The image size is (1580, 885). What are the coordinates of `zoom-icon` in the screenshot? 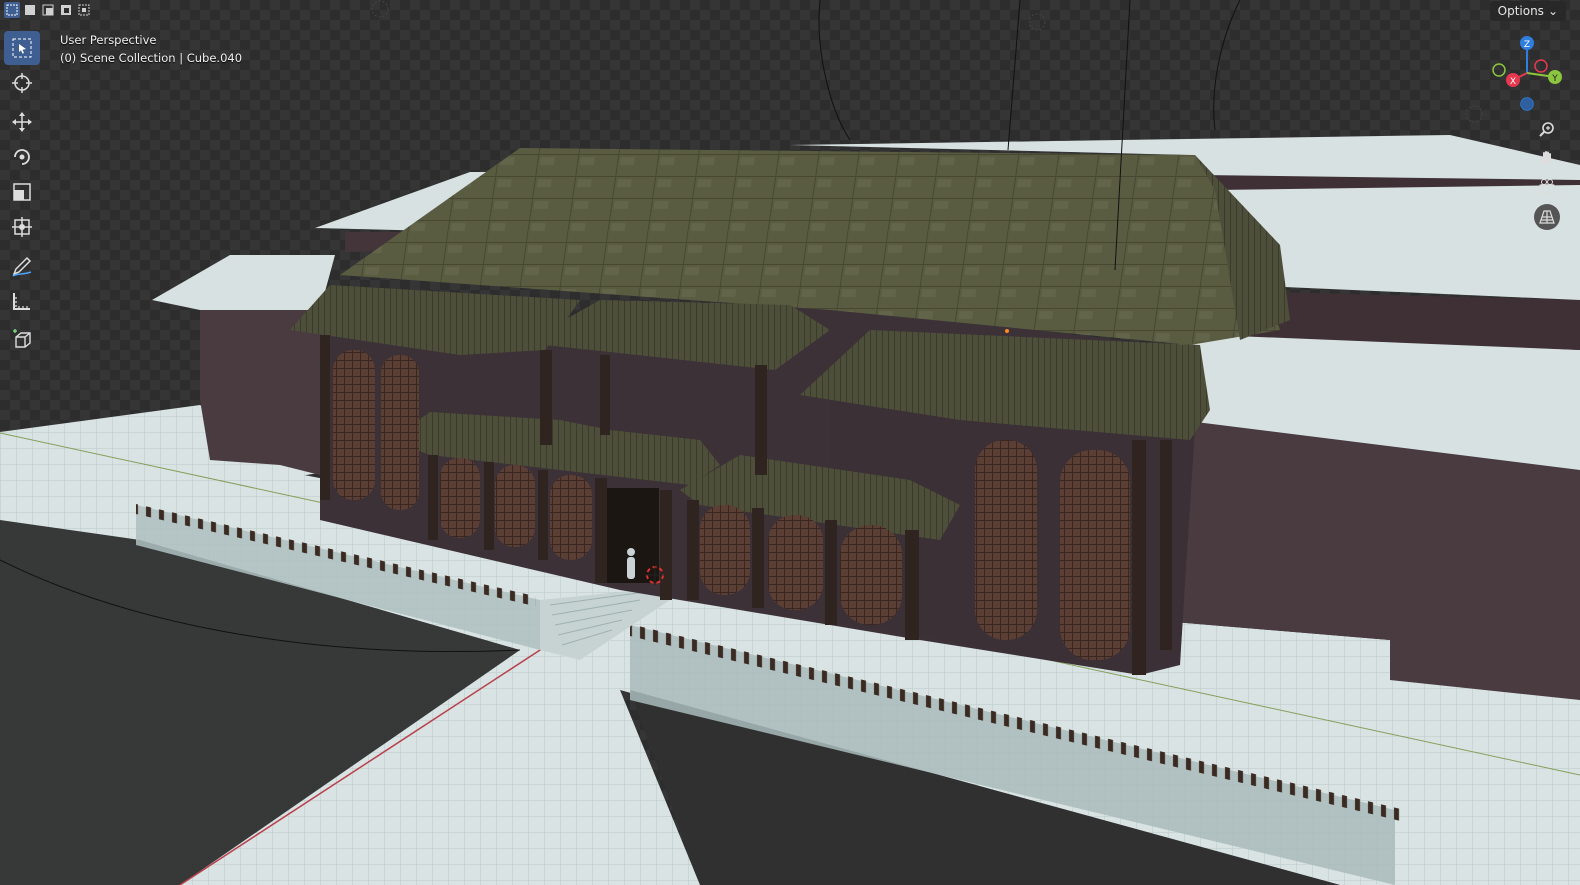 It's located at (1546, 129).